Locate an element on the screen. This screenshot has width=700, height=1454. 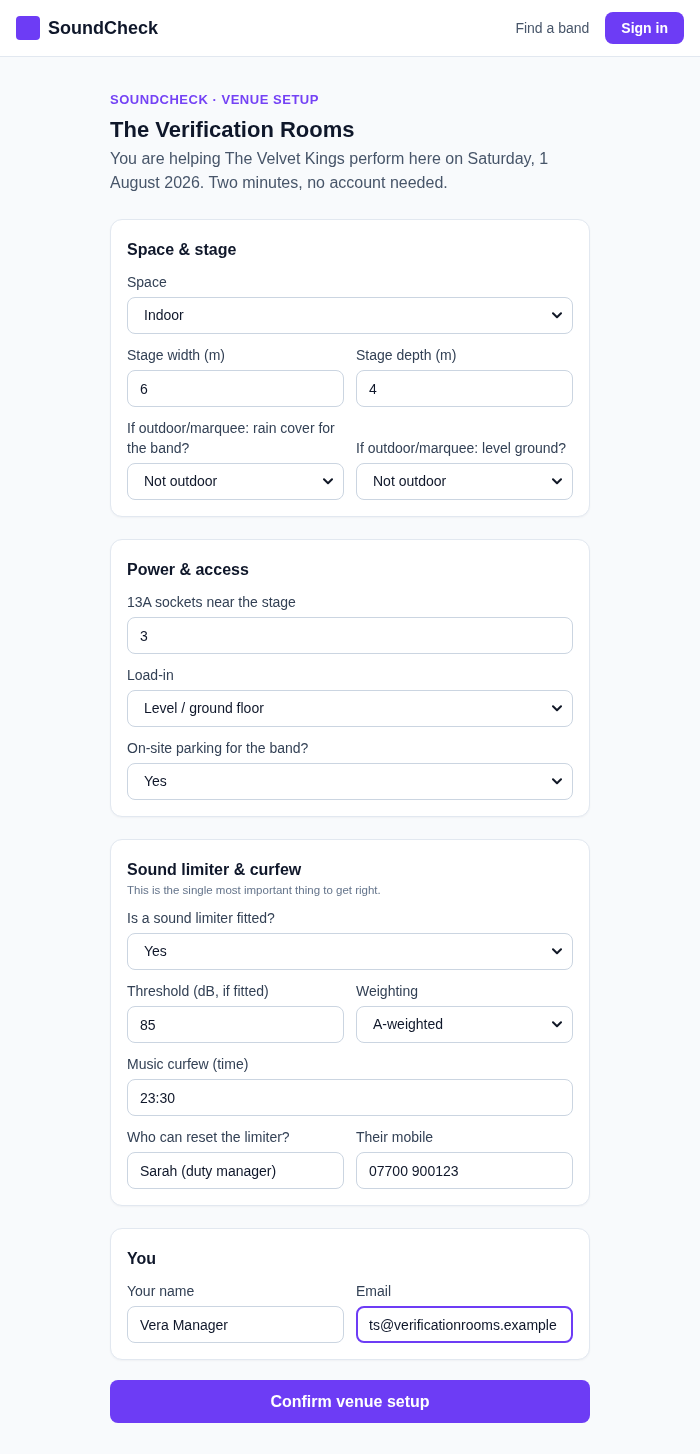
nav-link: Find a band is located at coordinates (552, 28).